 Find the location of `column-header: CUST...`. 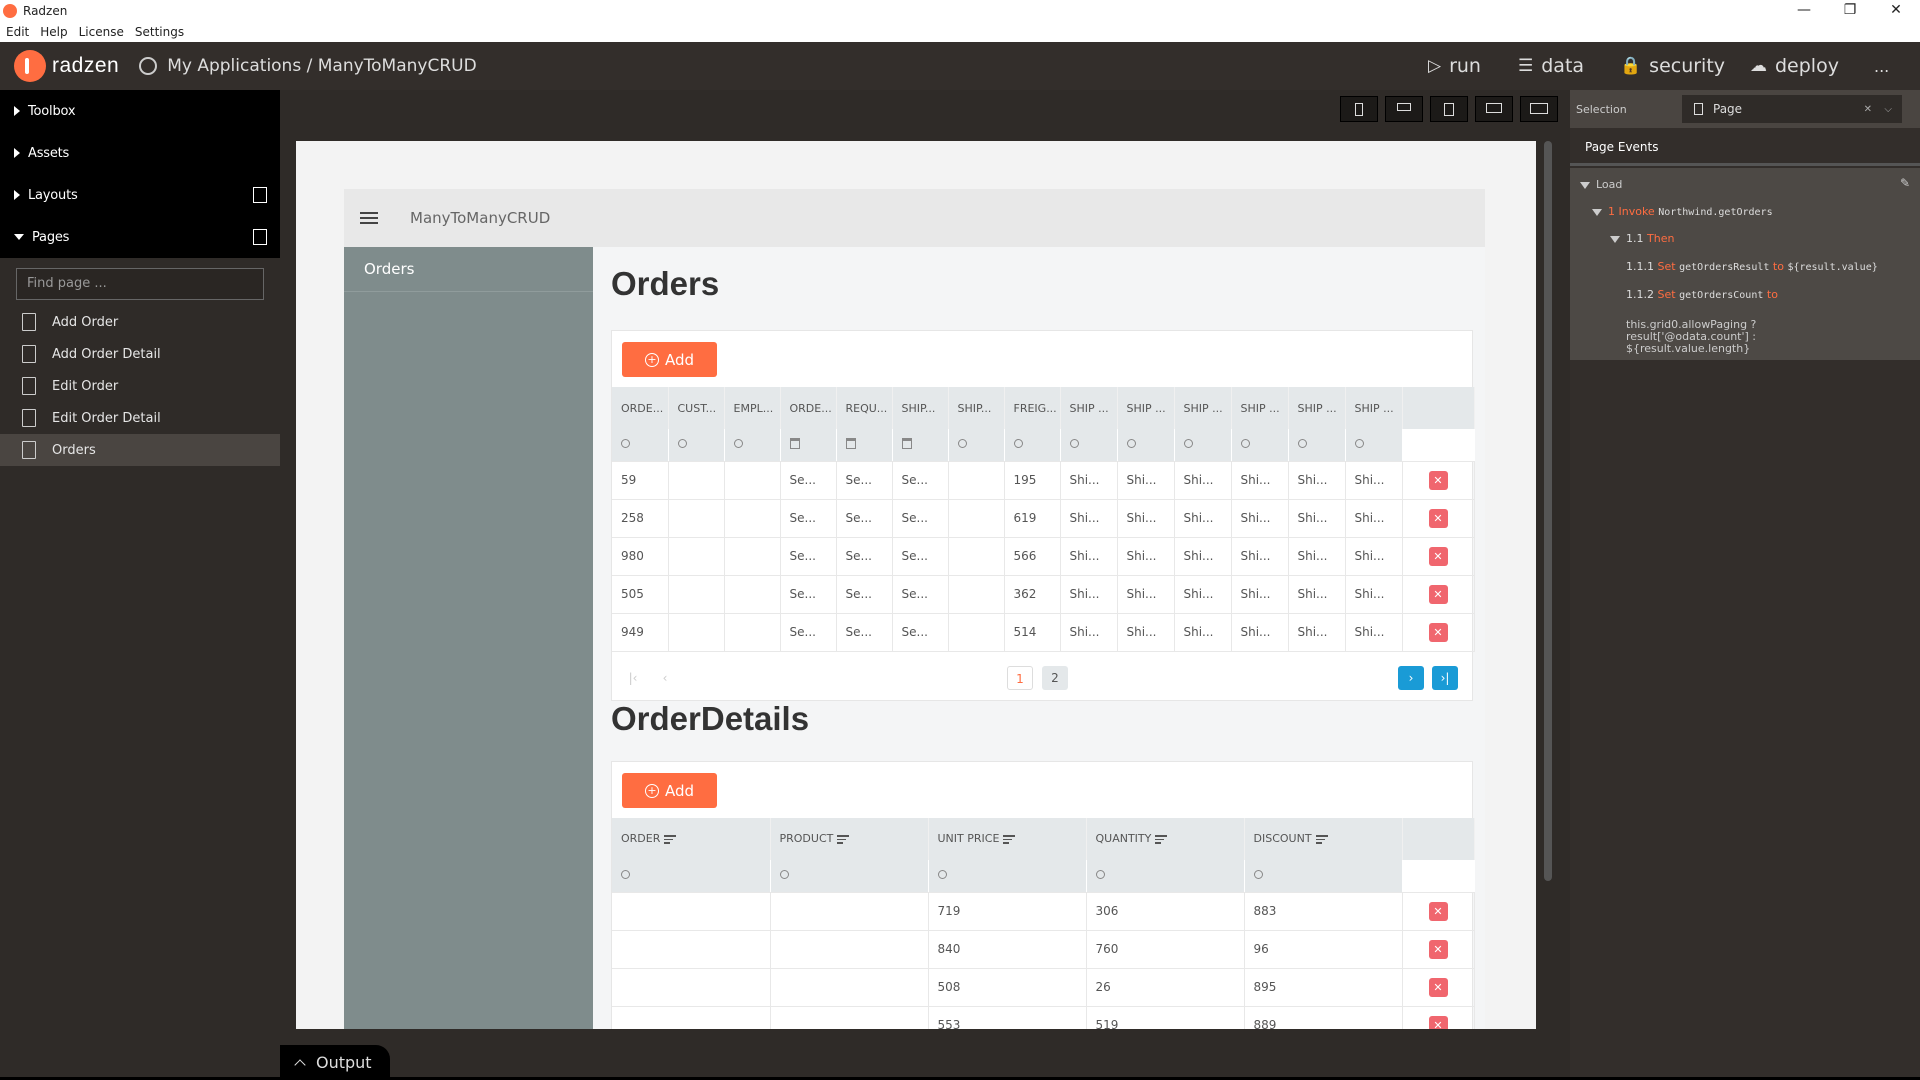

column-header: CUST... is located at coordinates (696, 408).